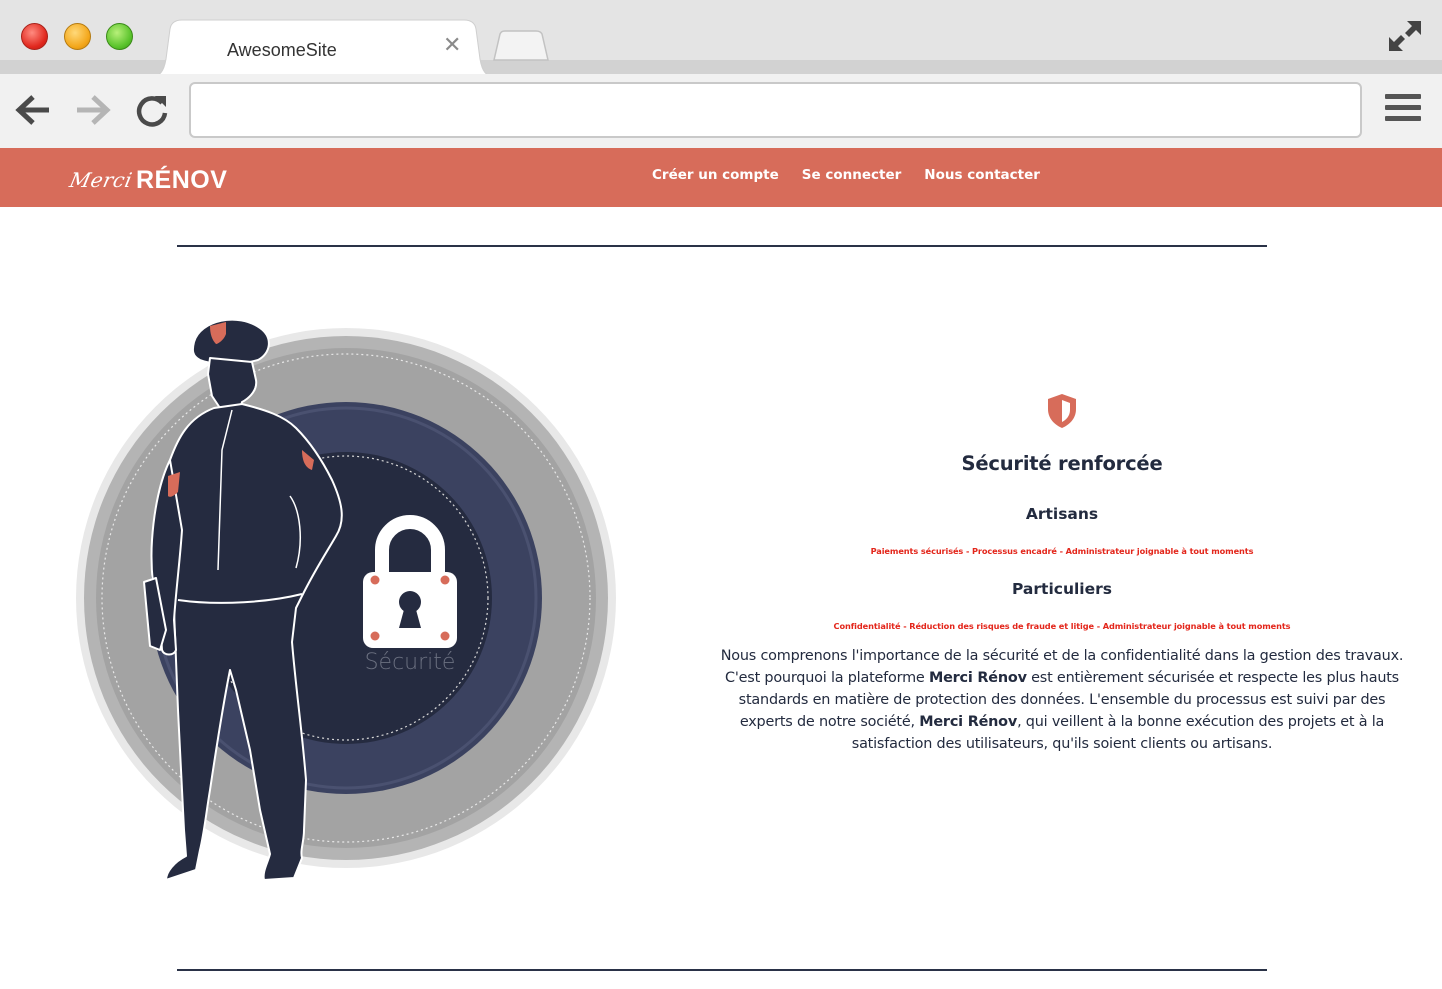  What do you see at coordinates (722, 970) in the screenshot?
I see `divider-bottom` at bounding box center [722, 970].